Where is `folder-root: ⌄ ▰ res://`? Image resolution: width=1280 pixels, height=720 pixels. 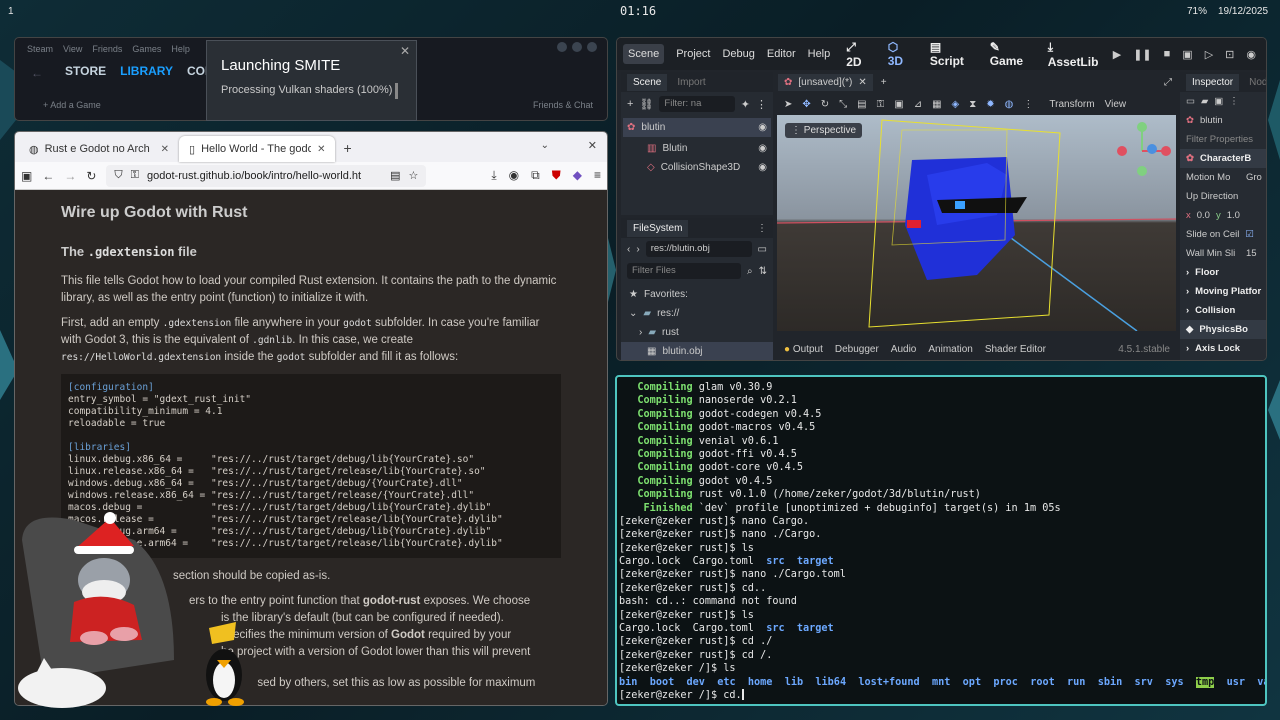 folder-root: ⌄ ▰ res:// is located at coordinates (697, 313).